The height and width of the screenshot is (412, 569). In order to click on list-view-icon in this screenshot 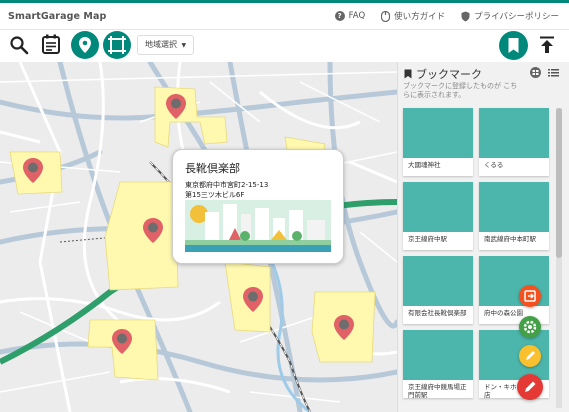, I will do `click(553, 72)`.